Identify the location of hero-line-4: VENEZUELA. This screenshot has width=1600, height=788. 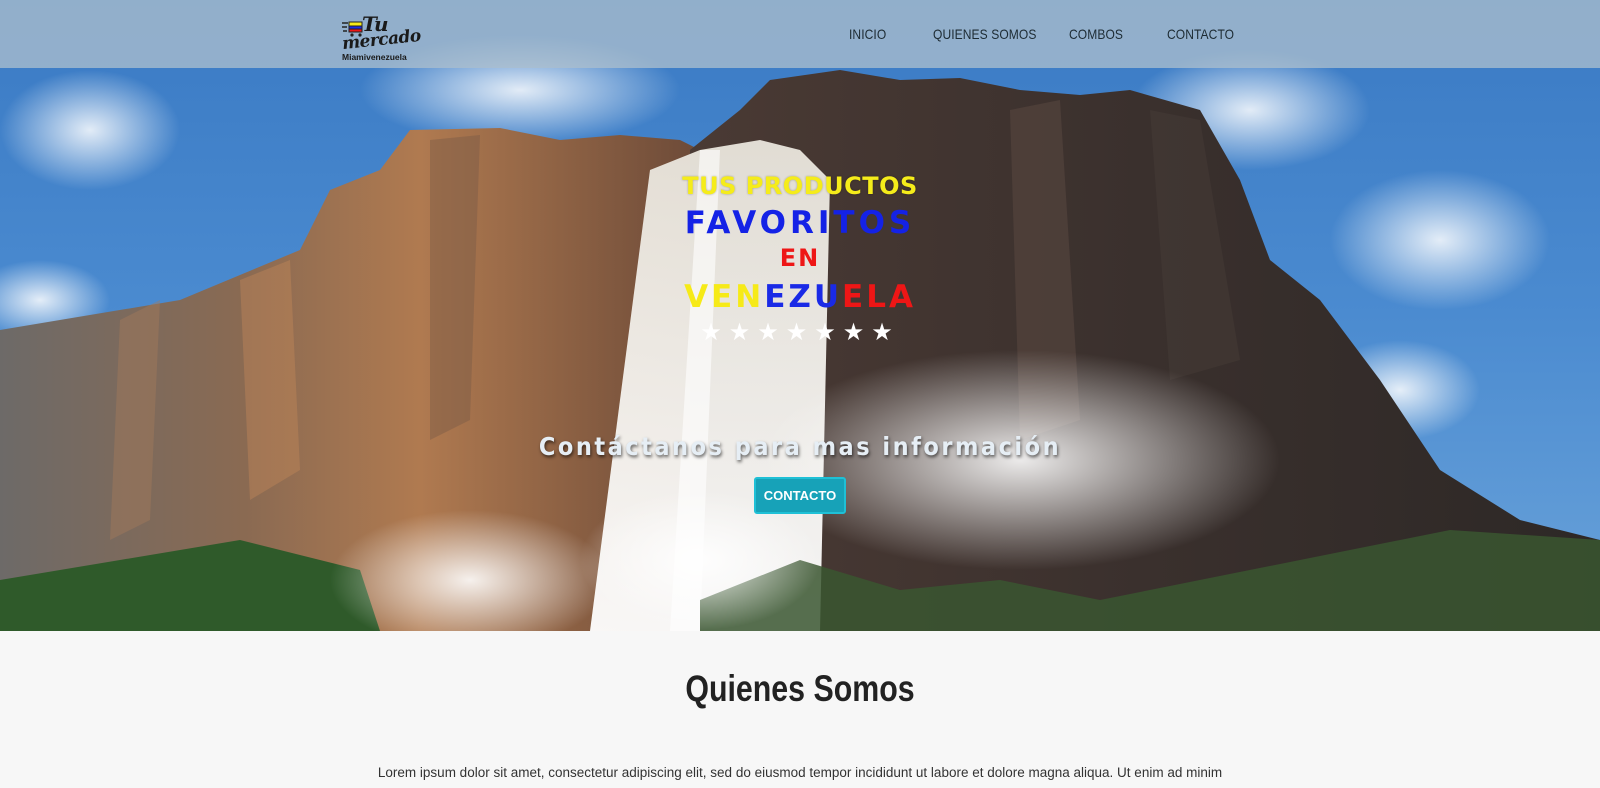
(800, 297).